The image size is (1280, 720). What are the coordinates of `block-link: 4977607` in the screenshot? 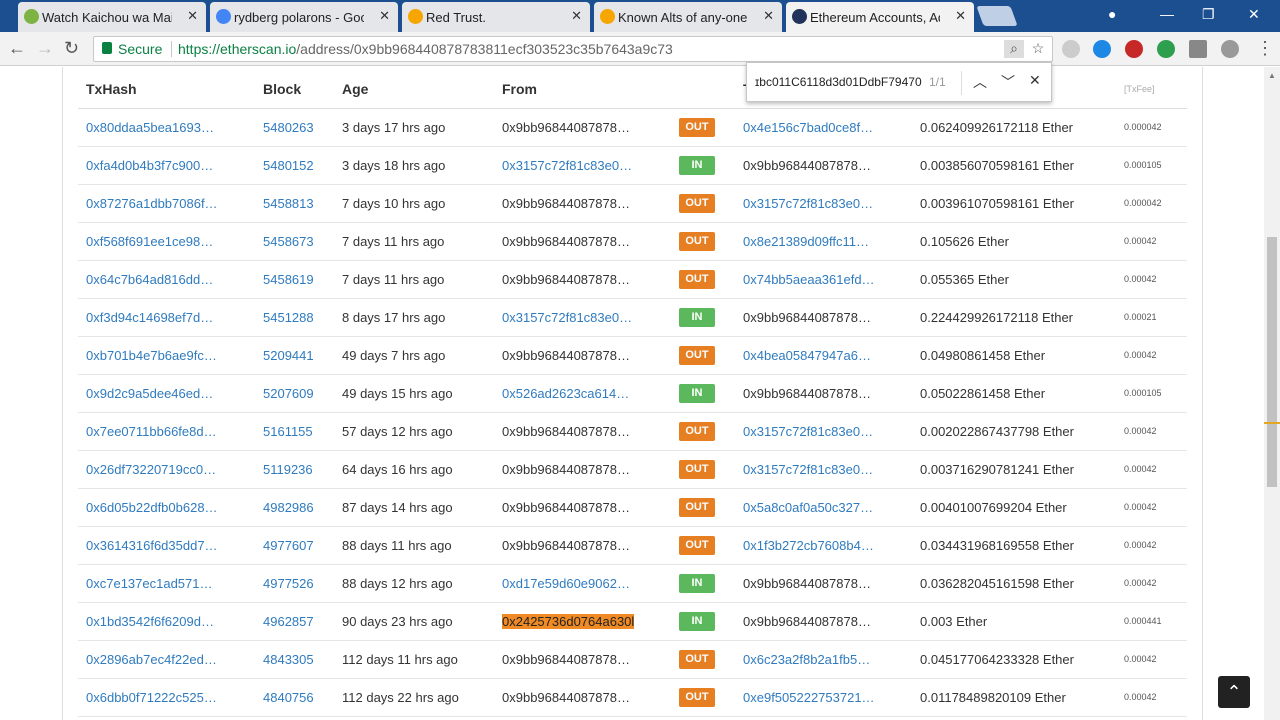 It's located at (288, 545).